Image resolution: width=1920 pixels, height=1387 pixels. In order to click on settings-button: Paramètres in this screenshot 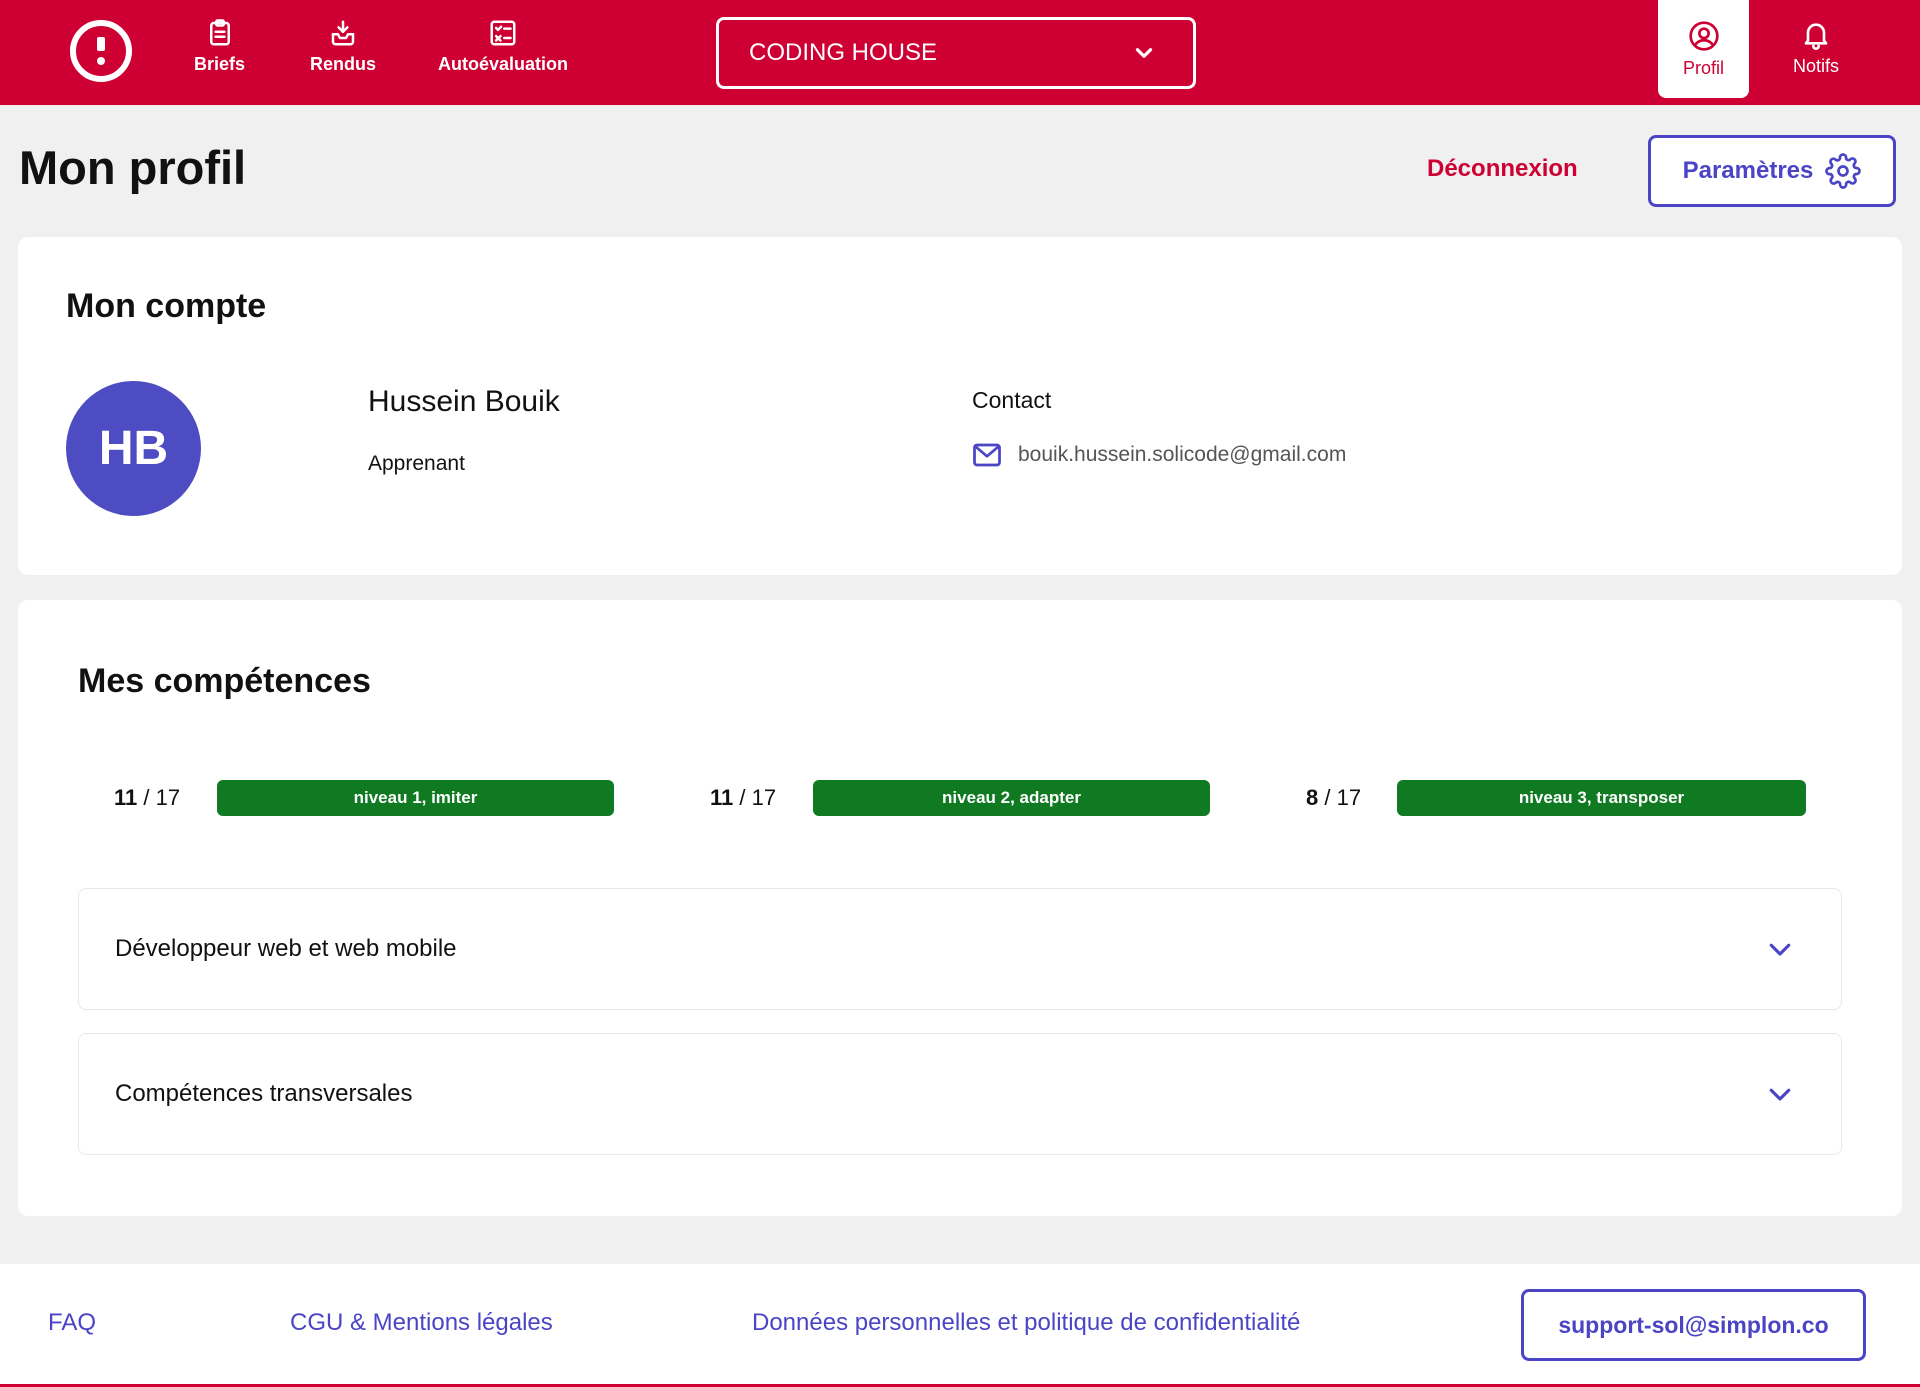, I will do `click(1772, 171)`.